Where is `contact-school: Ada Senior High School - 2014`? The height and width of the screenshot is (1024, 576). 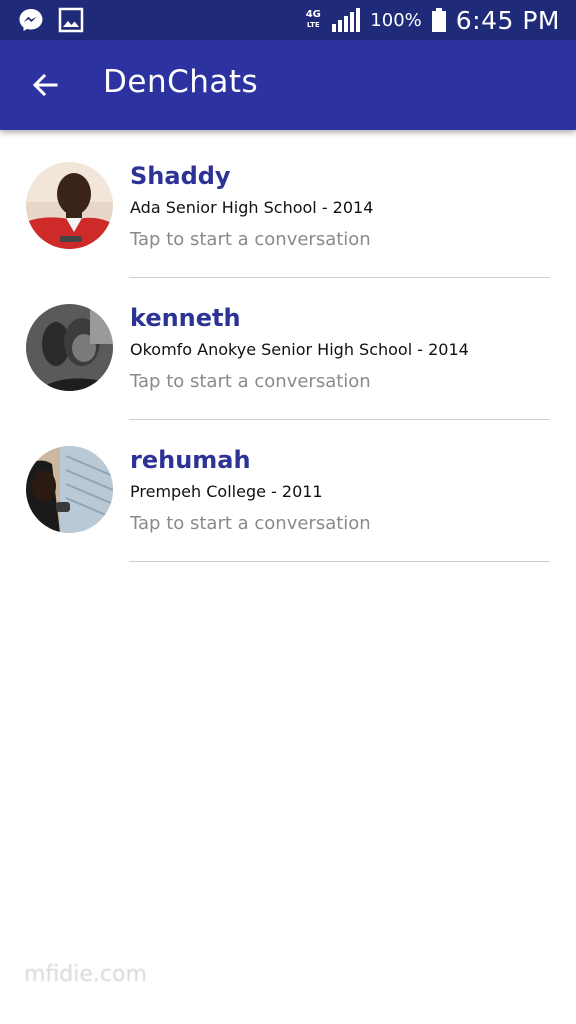
contact-school: Ada Senior High School - 2014 is located at coordinates (252, 207).